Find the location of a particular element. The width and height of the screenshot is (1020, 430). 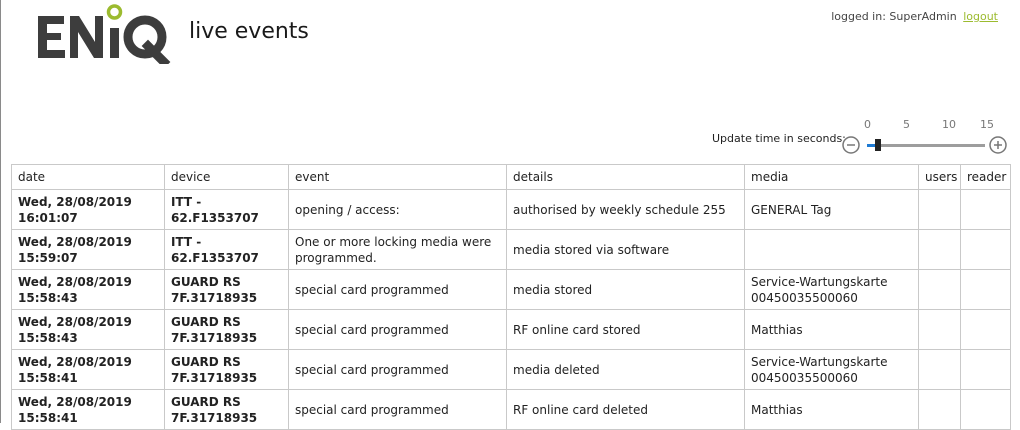

plus-circle-icon is located at coordinates (998, 145).